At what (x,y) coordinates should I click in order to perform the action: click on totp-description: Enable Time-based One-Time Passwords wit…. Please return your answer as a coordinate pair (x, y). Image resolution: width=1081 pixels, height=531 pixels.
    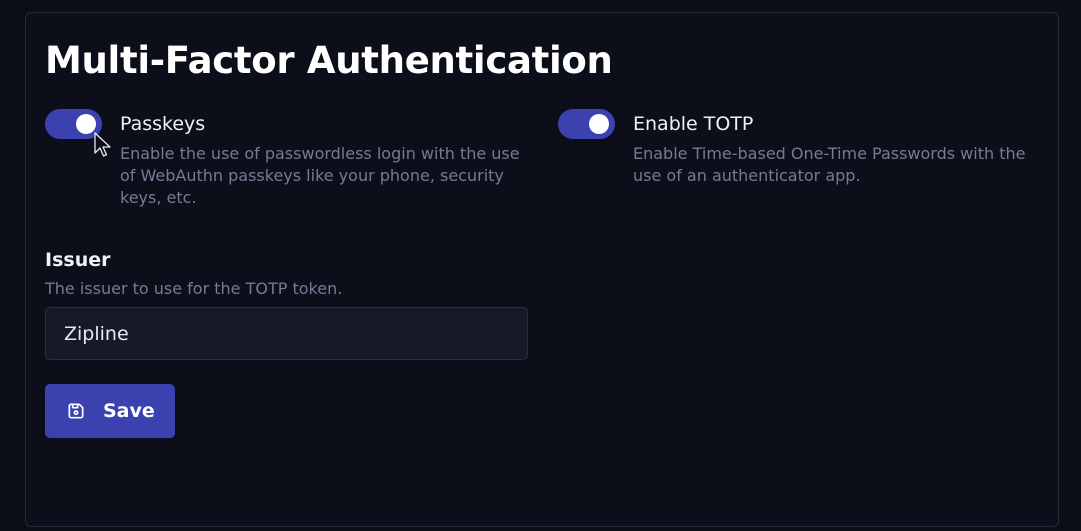
    Looking at the image, I should click on (829, 164).